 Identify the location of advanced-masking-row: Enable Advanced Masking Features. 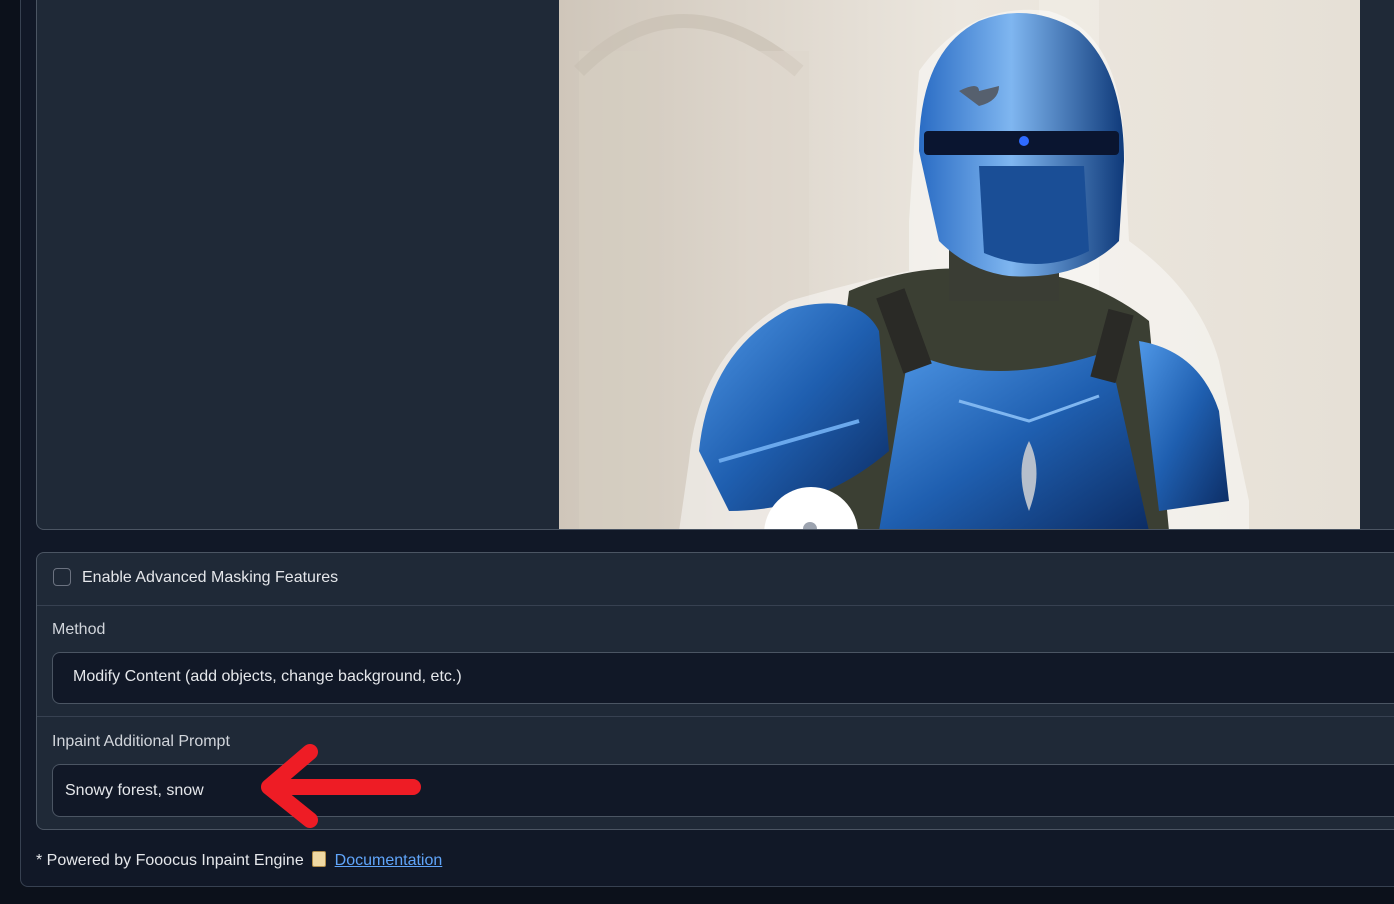
(715, 579).